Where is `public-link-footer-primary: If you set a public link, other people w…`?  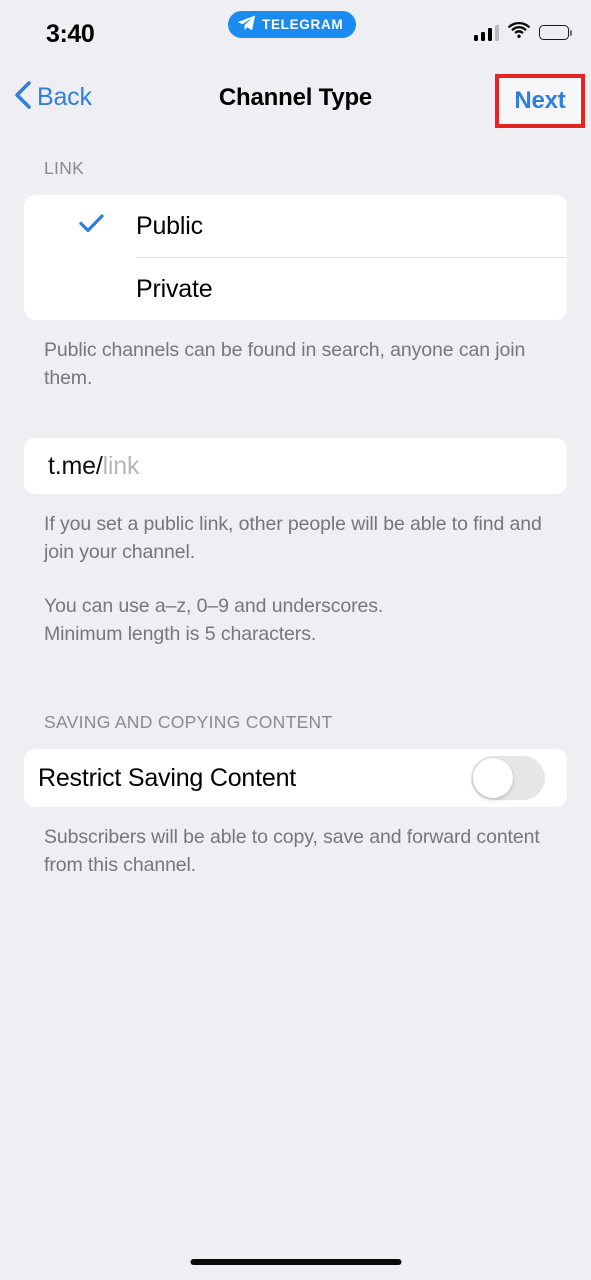 public-link-footer-primary: If you set a public link, other people w… is located at coordinates (293, 538).